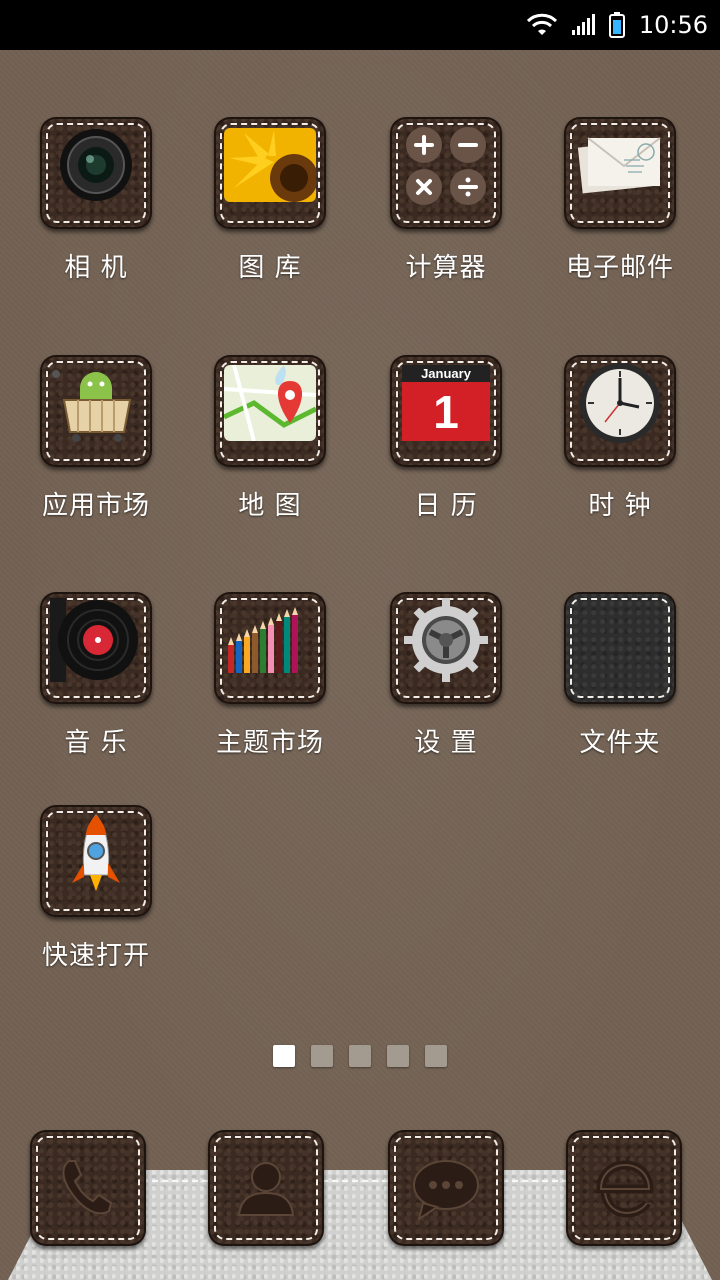 This screenshot has width=720, height=1280. What do you see at coordinates (673, 25) in the screenshot?
I see `clock-time: 10:56` at bounding box center [673, 25].